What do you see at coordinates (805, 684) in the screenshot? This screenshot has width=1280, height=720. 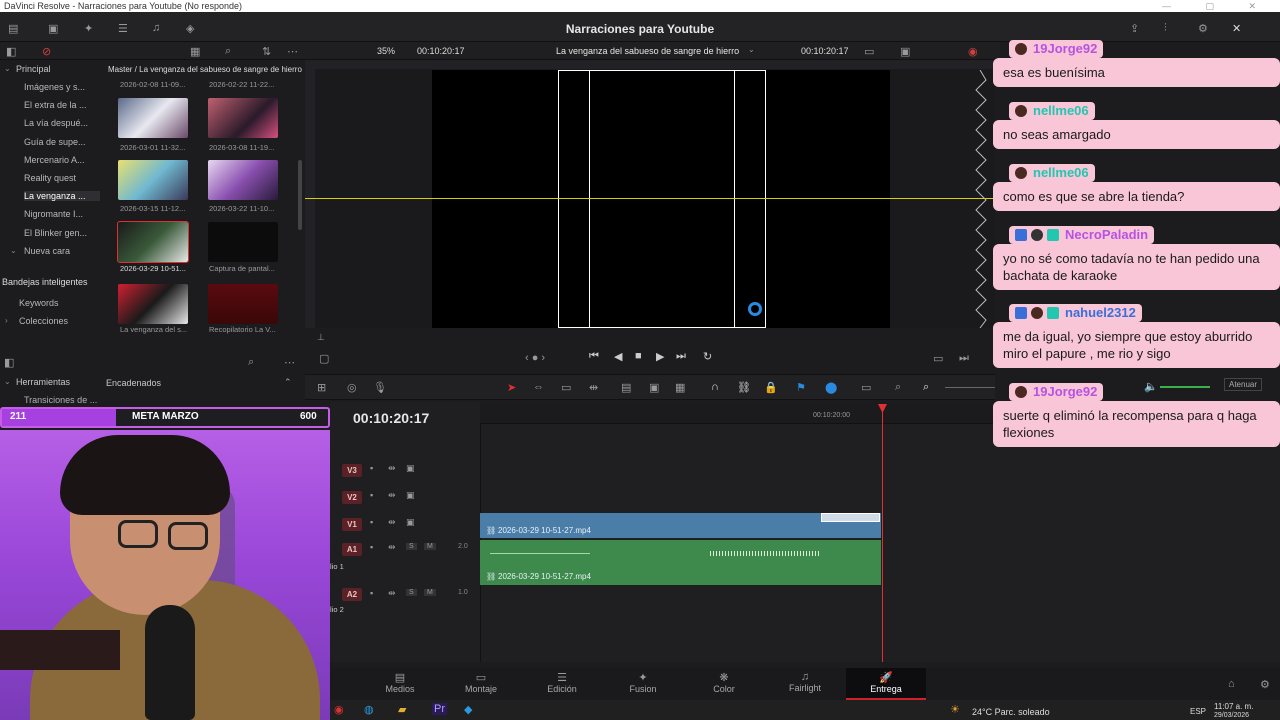 I see `tab-fairlight: ♫ Fairlight` at bounding box center [805, 684].